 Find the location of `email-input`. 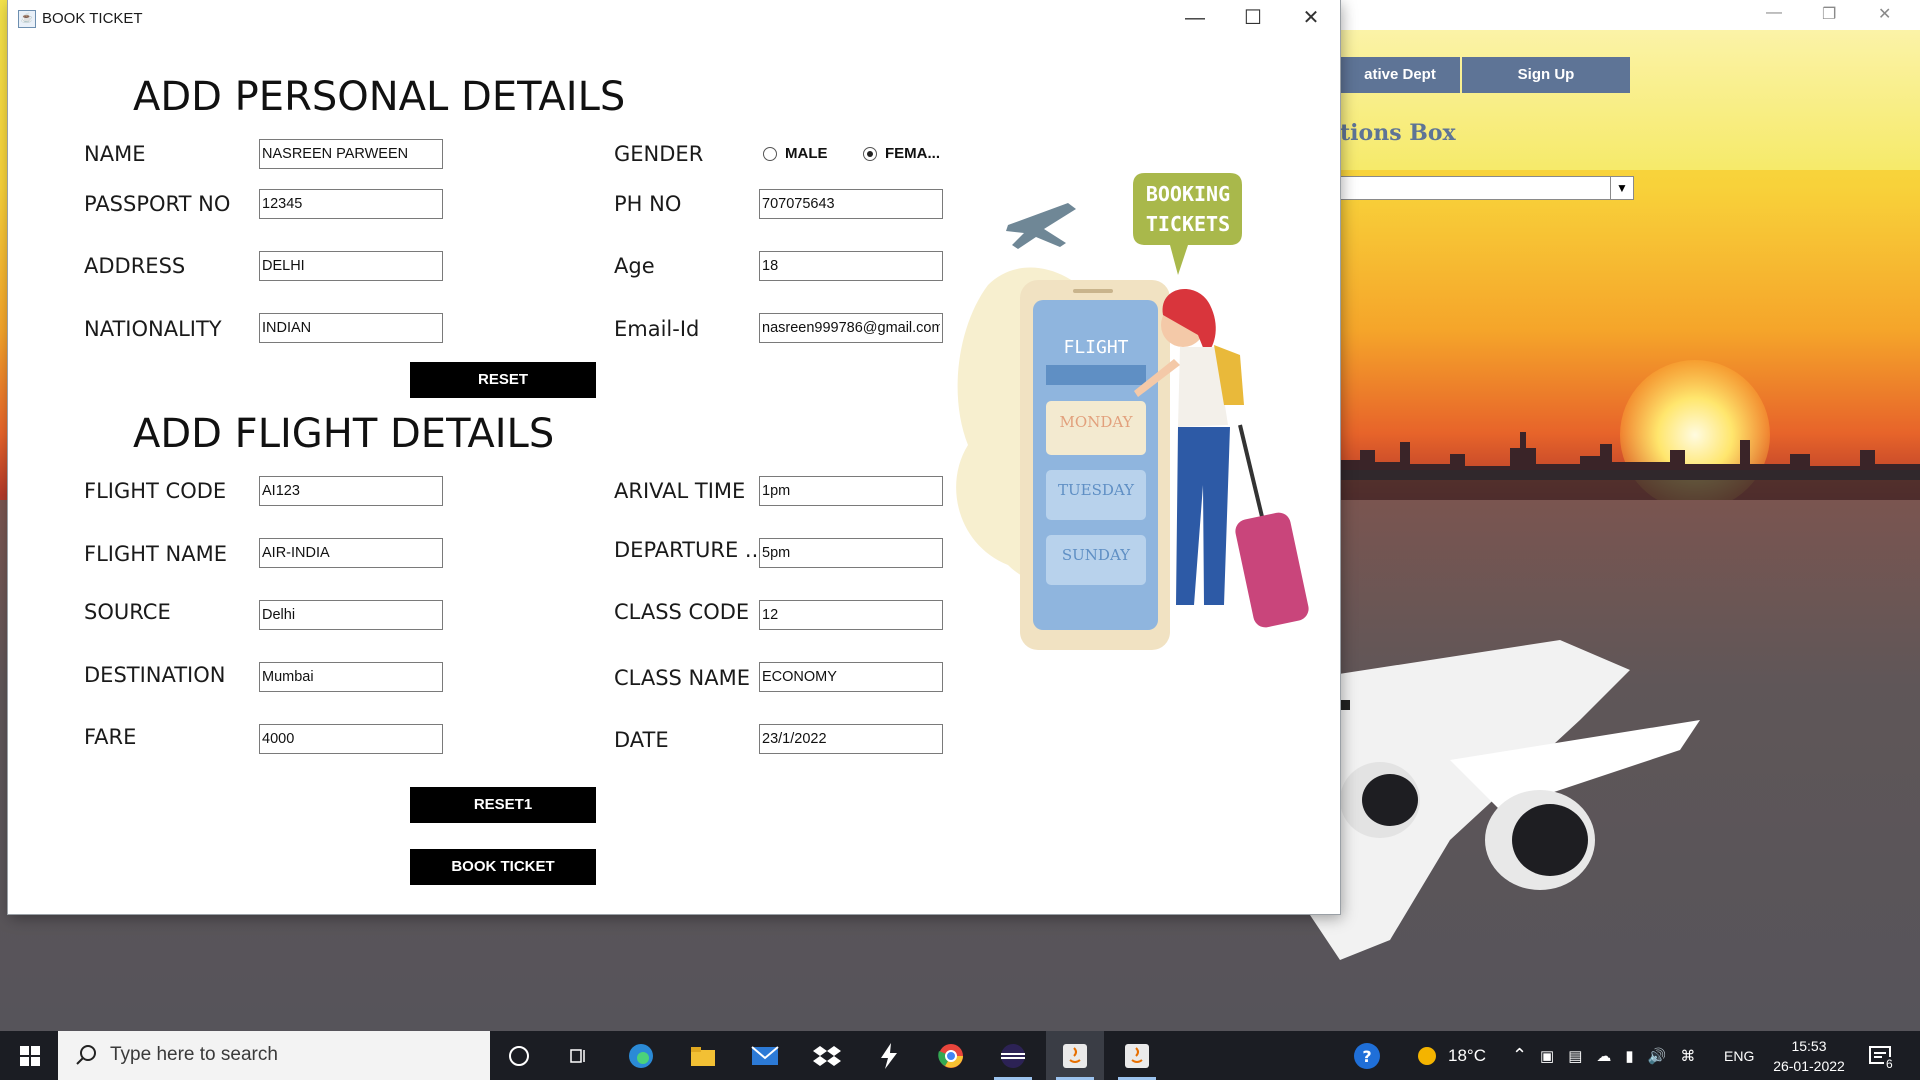

email-input is located at coordinates (851, 328).